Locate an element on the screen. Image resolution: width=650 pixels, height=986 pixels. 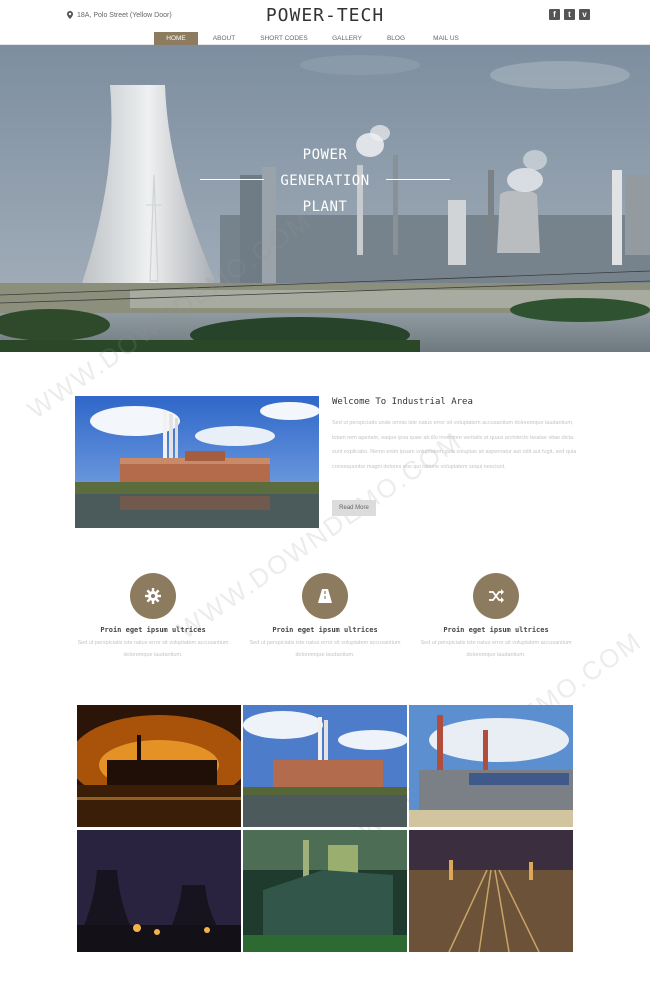
read-more-button: Read More is located at coordinates (354, 508).